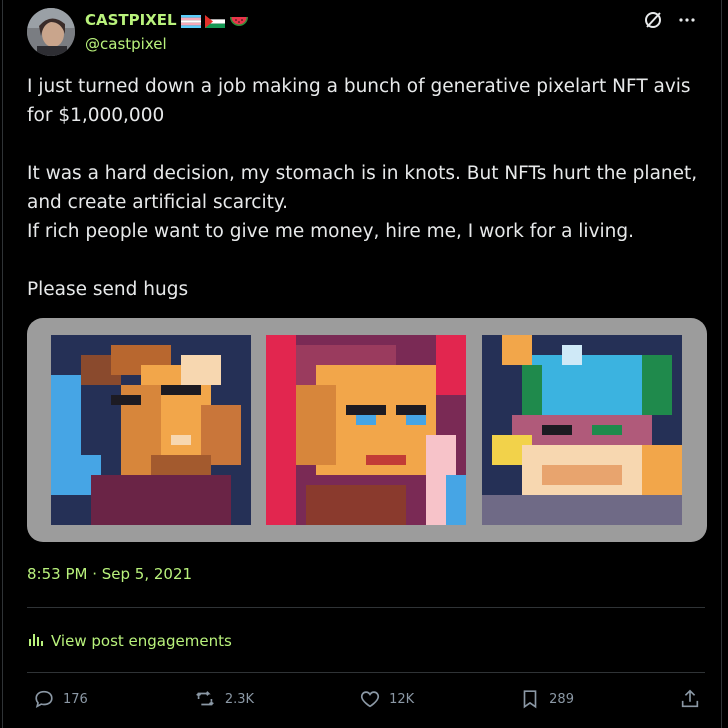 Image resolution: width=728 pixels, height=728 pixels. I want to click on bookmark-icon, so click(530, 699).